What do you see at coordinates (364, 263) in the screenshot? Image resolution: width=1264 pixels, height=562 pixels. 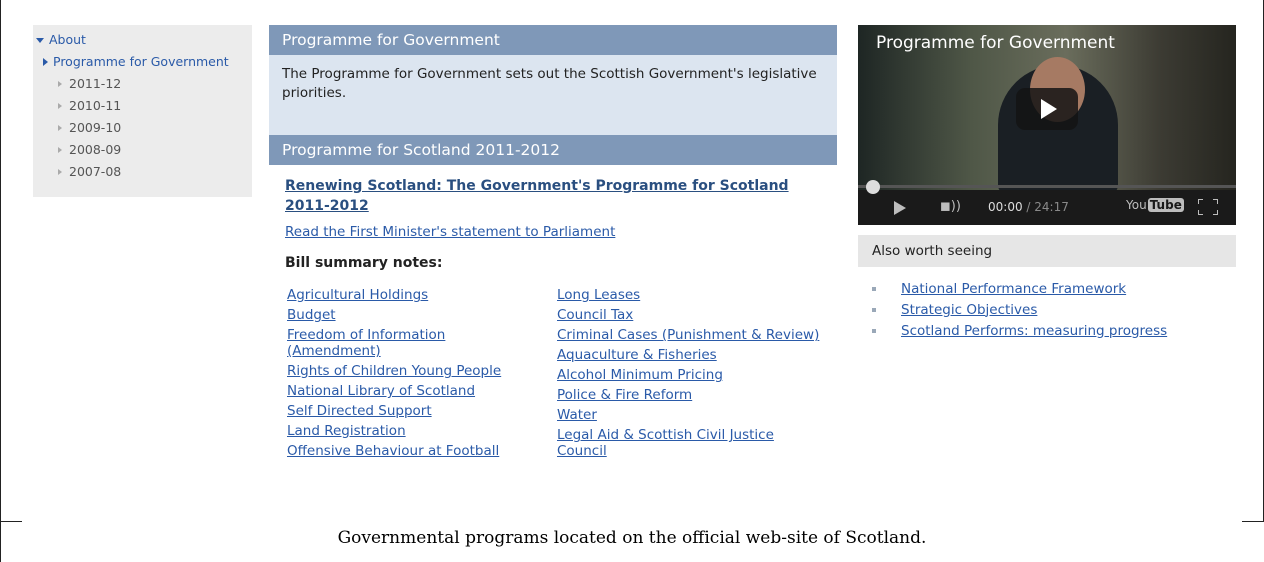 I see `bill-summary-heading: Bill summary notes:` at bounding box center [364, 263].